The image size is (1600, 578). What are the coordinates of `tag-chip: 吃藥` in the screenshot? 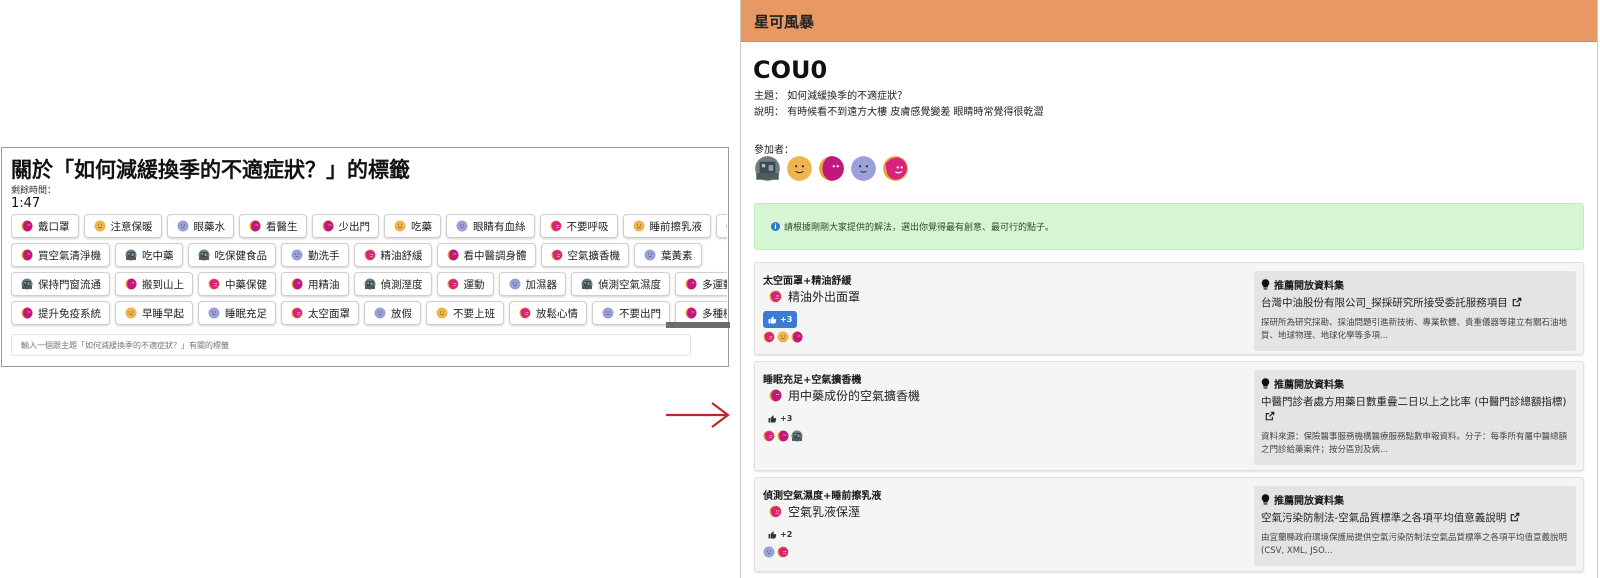 It's located at (412, 226).